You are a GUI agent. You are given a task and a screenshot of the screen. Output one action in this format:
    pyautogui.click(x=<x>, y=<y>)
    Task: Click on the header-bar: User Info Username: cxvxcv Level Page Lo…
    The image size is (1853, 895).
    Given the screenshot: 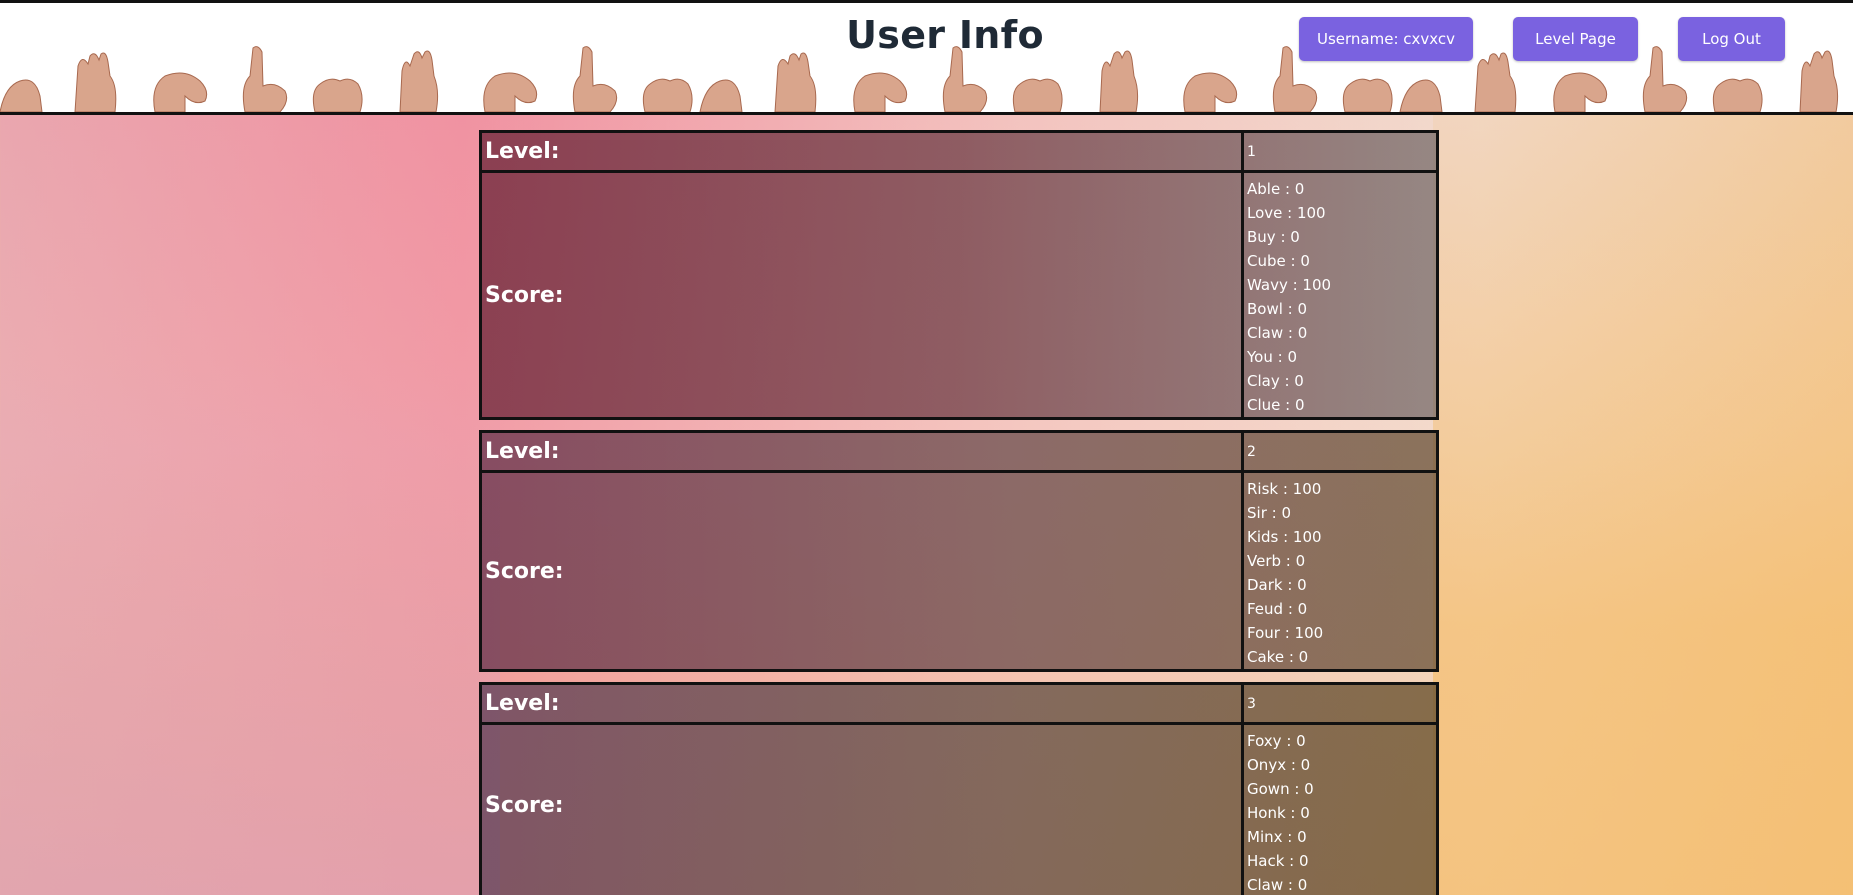 What is the action you would take?
    pyautogui.click(x=926, y=57)
    